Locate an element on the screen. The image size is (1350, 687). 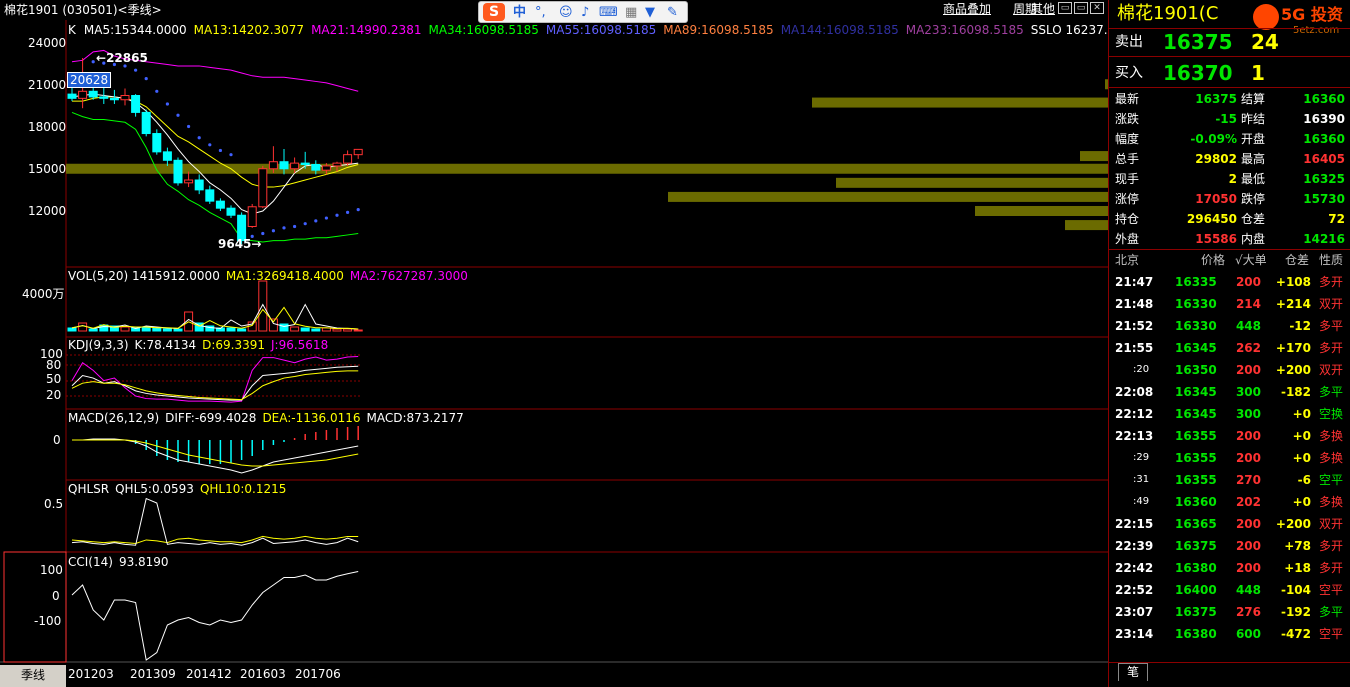
tick-row: :29 16355 200 +0 多换 is located at coordinates (1229, 458).